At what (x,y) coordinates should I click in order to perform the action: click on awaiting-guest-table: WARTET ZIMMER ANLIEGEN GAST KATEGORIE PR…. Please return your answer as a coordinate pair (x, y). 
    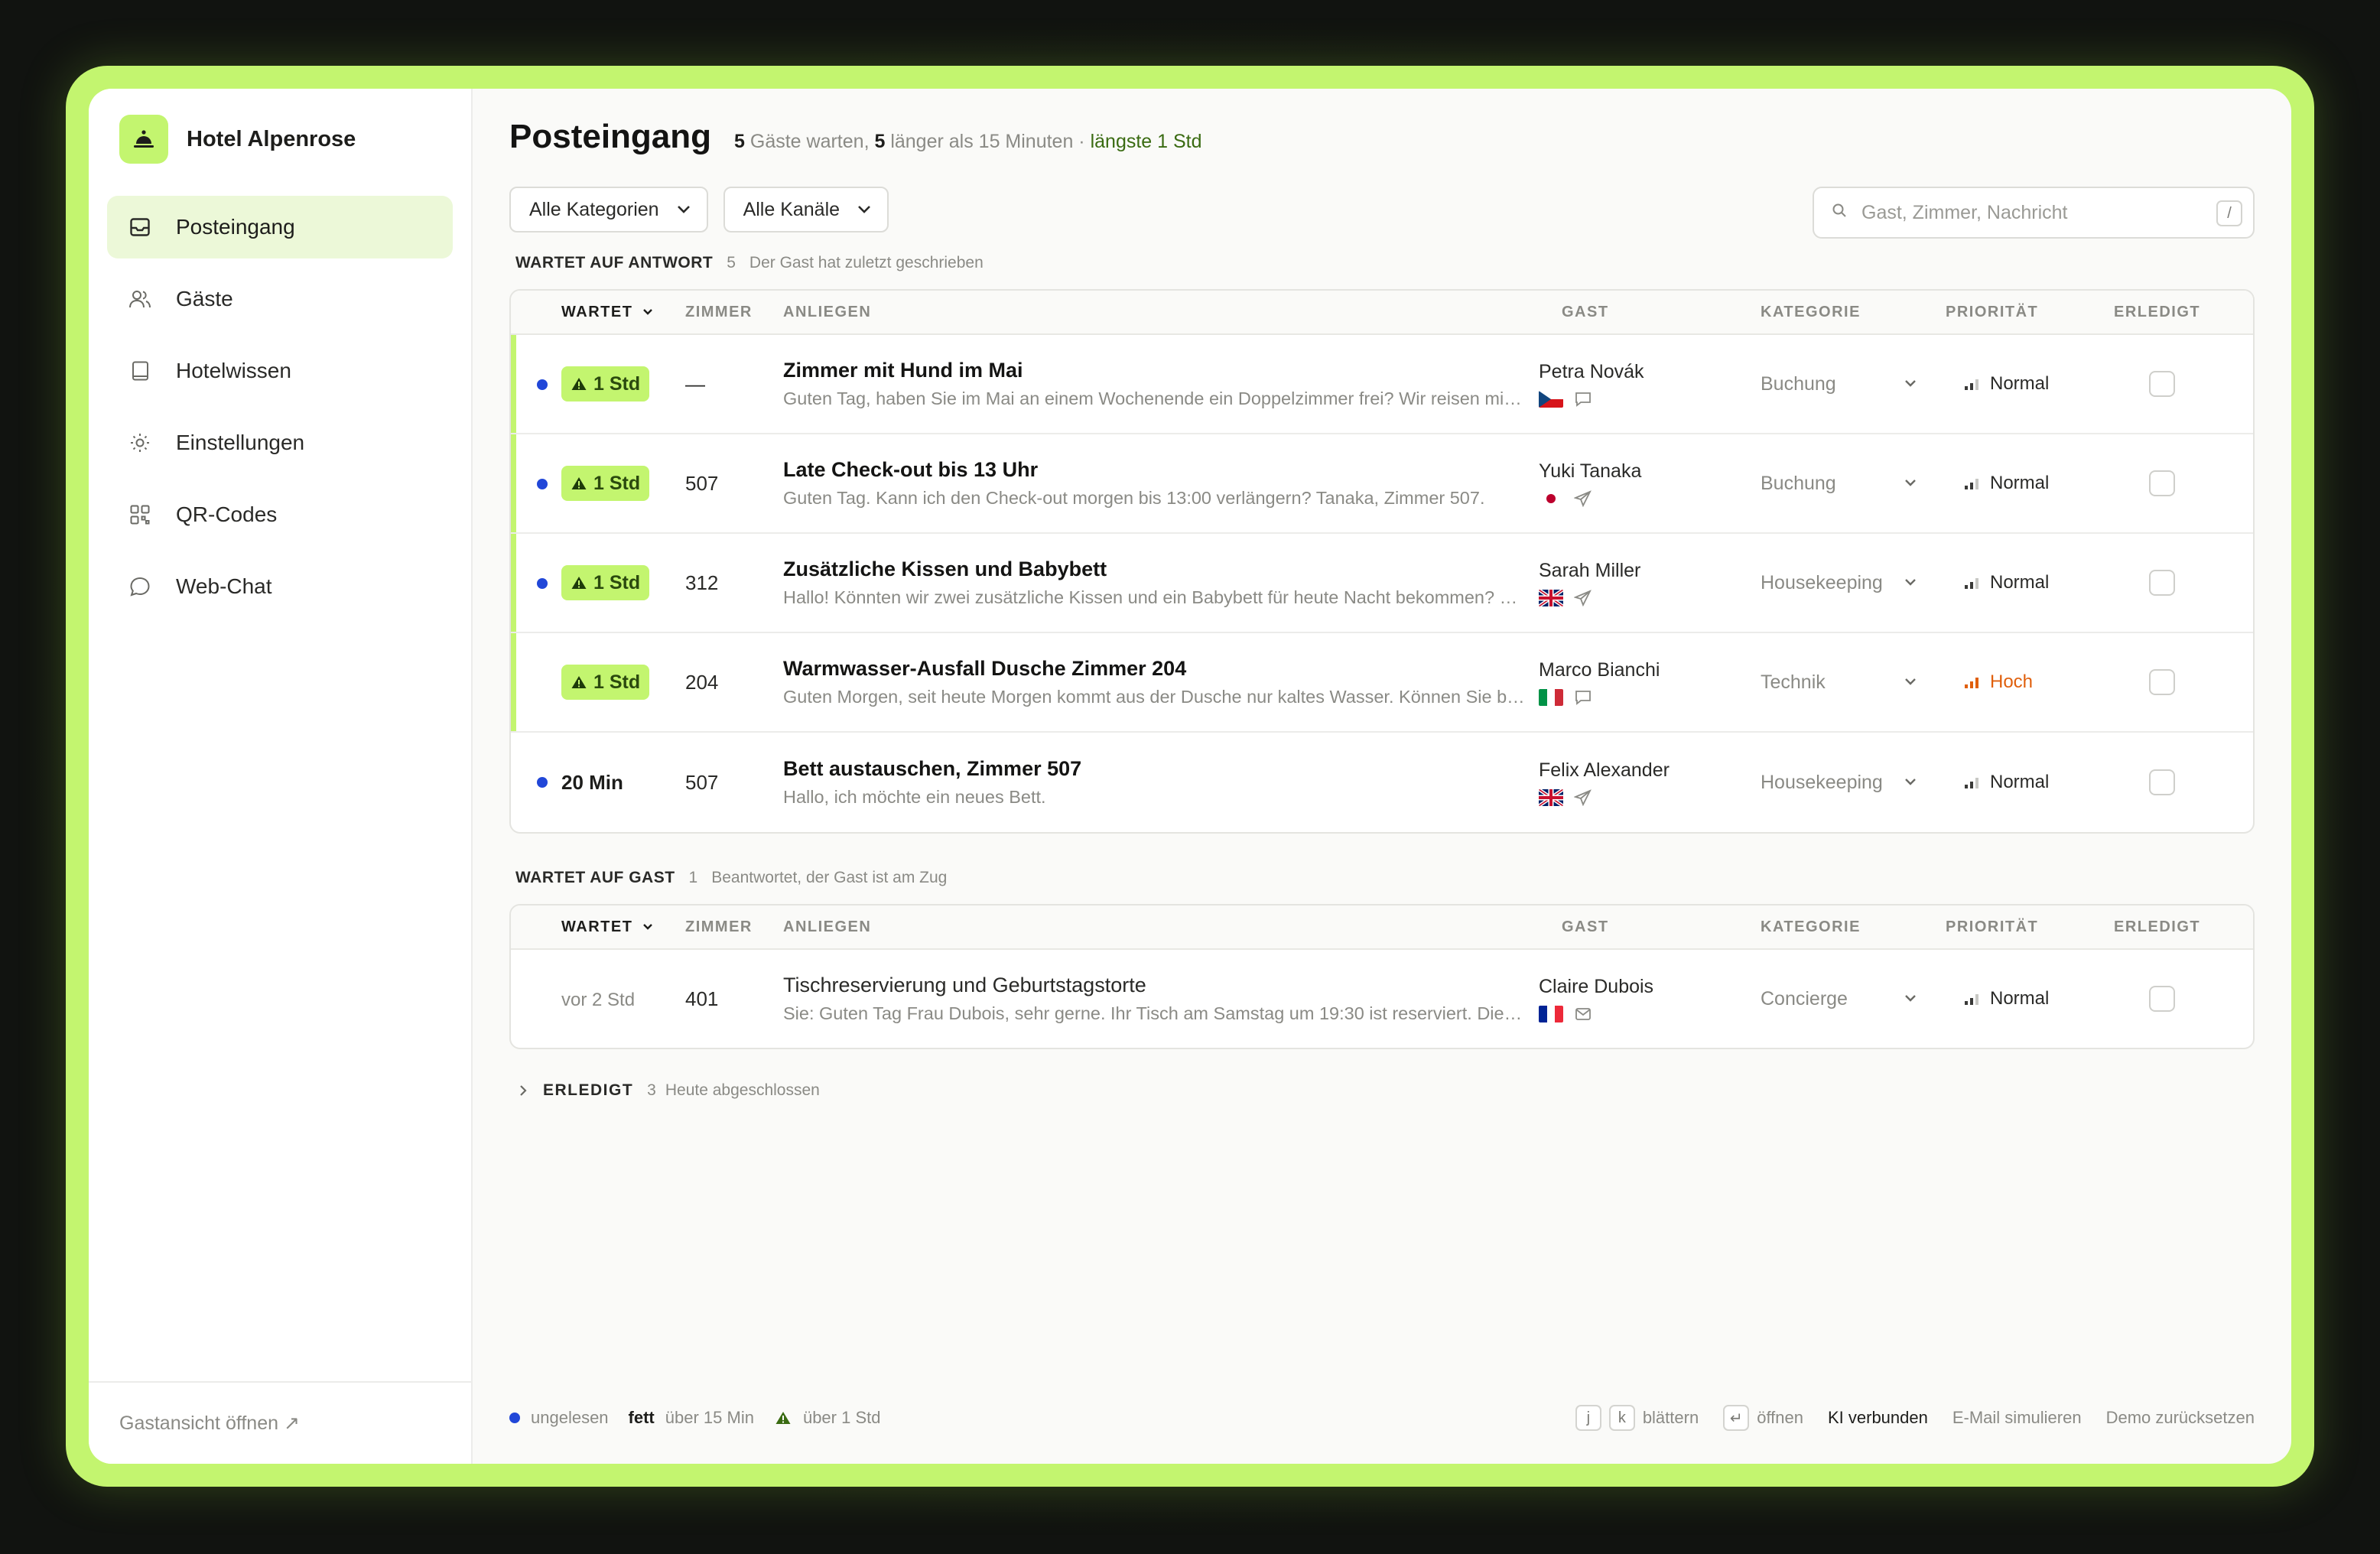
    Looking at the image, I should click on (1382, 976).